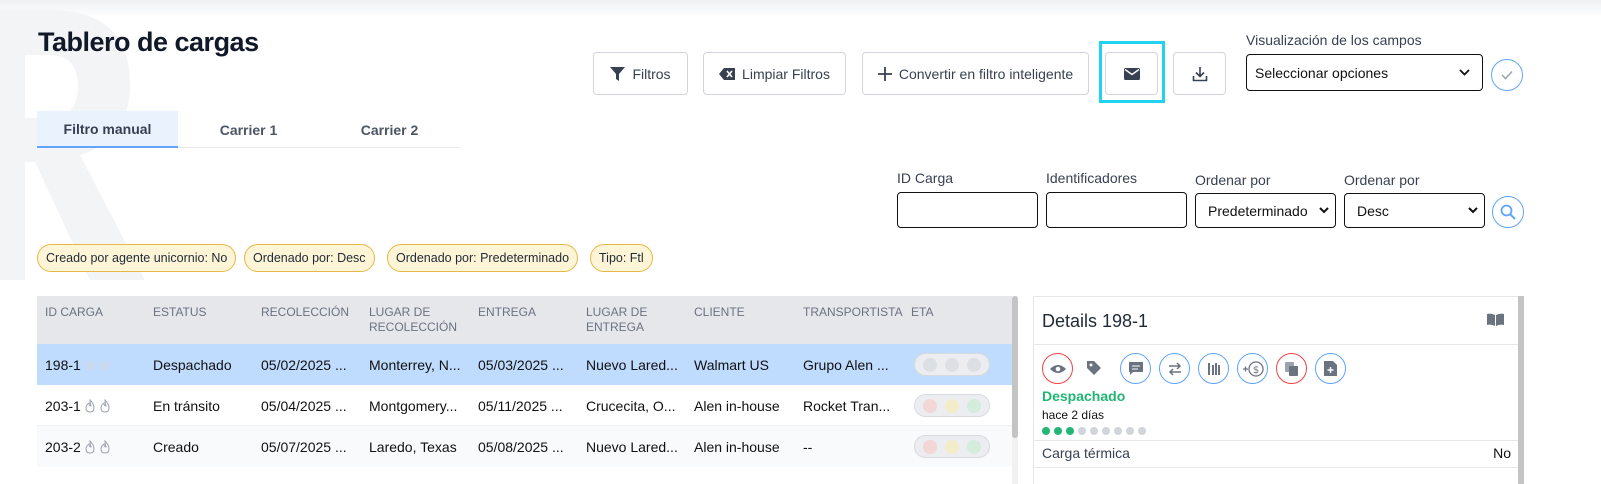 Image resolution: width=1601 pixels, height=484 pixels. What do you see at coordinates (1382, 180) in the screenshot?
I see `order-direction-label: Ordenar por` at bounding box center [1382, 180].